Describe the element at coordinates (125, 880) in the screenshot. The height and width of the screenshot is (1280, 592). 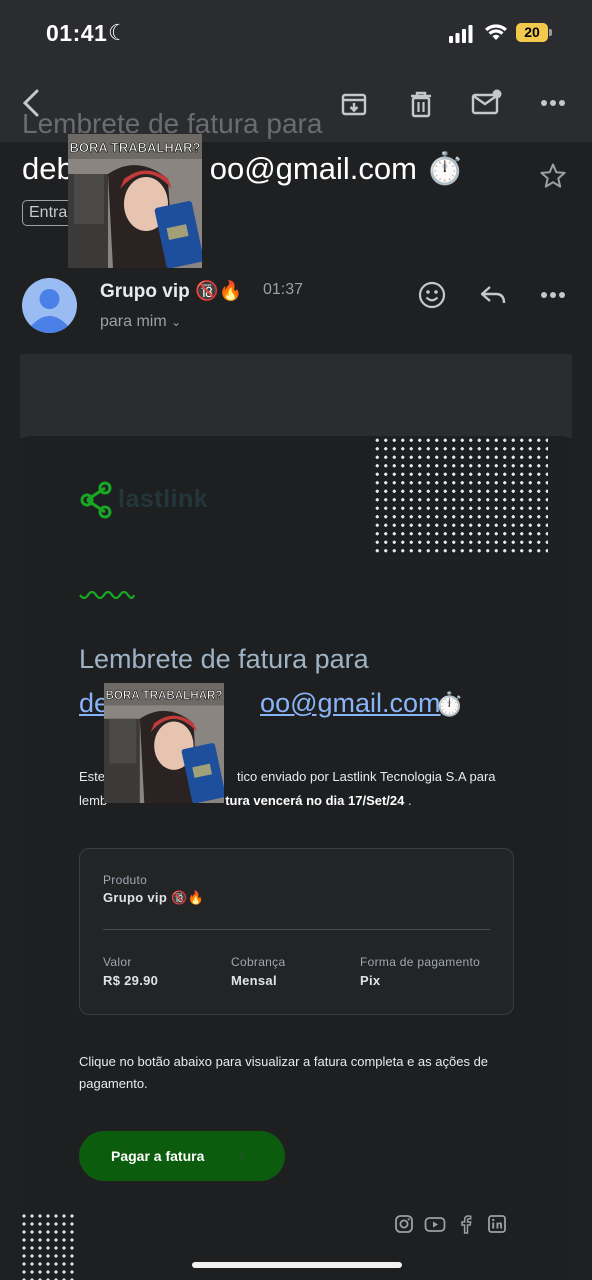
I see `product-label: Produto` at that location.